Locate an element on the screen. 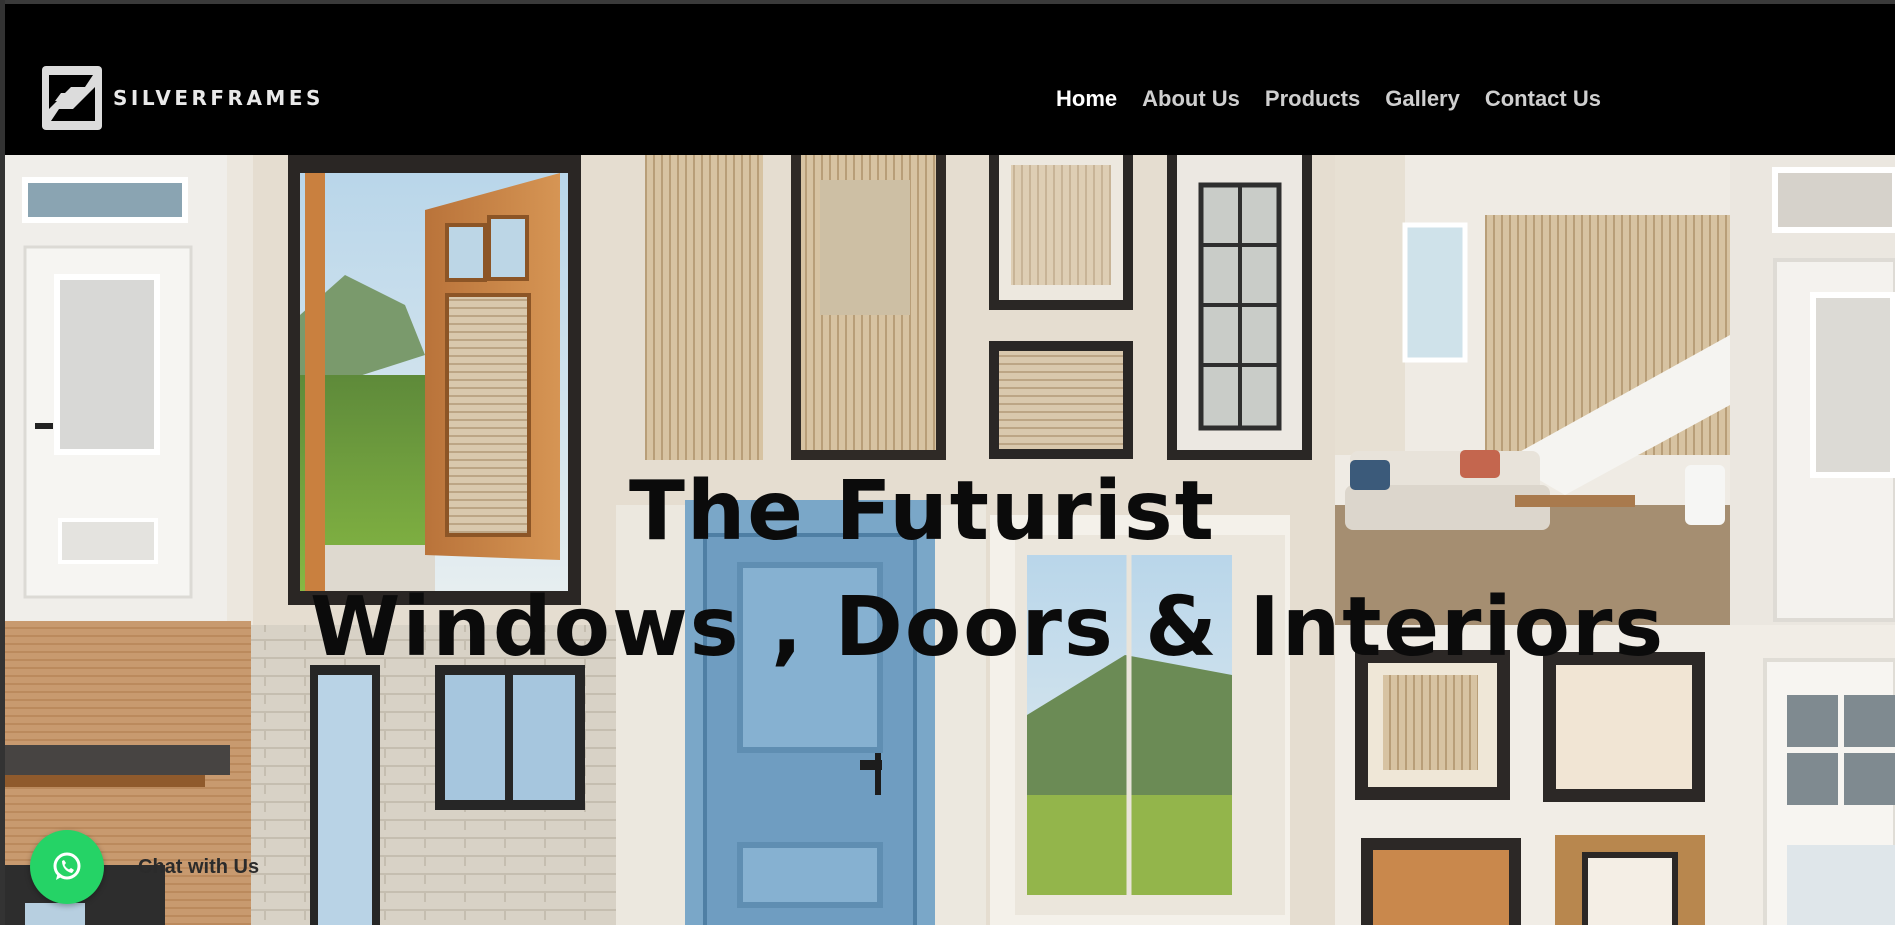  brand-name: SILVERFRAMES is located at coordinates (218, 98).